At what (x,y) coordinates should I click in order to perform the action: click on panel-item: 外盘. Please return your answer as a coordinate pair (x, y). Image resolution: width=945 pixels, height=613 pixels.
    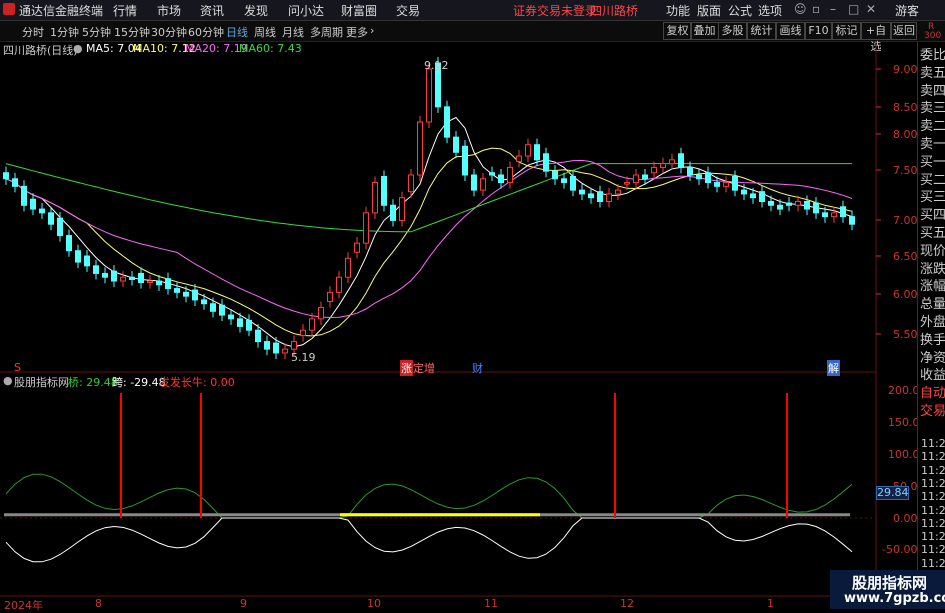
    Looking at the image, I should click on (932, 320).